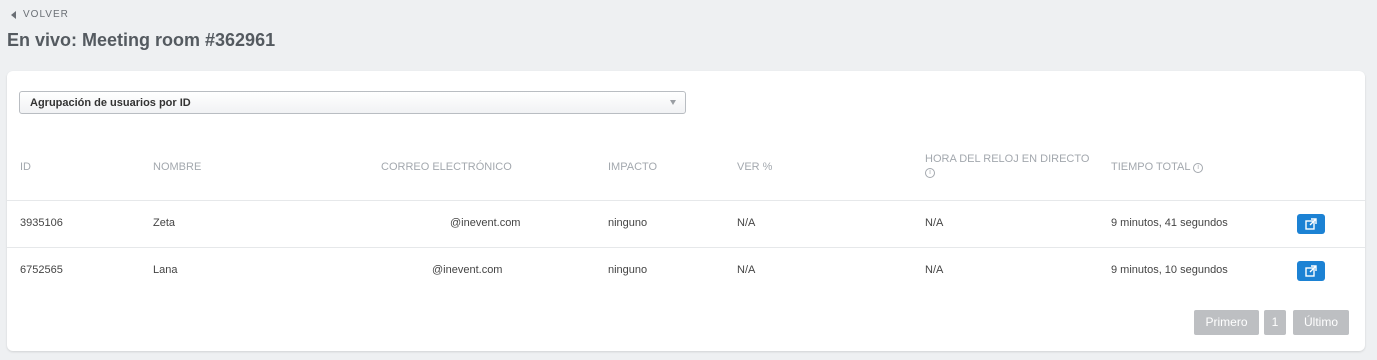 The height and width of the screenshot is (360, 1377). I want to click on col-header-total-time-label: TIEMPO TOTAL, so click(1151, 167).